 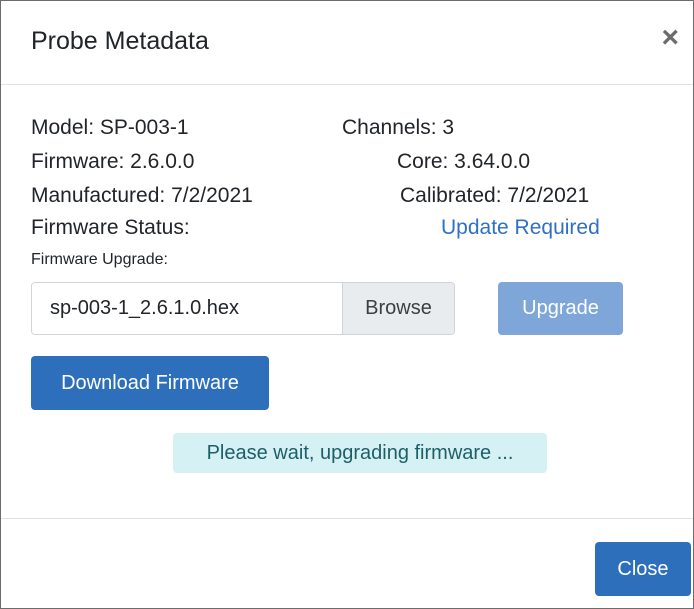 What do you see at coordinates (113, 161) in the screenshot?
I see `firmware-text: Firmware: 2.6.0.0` at bounding box center [113, 161].